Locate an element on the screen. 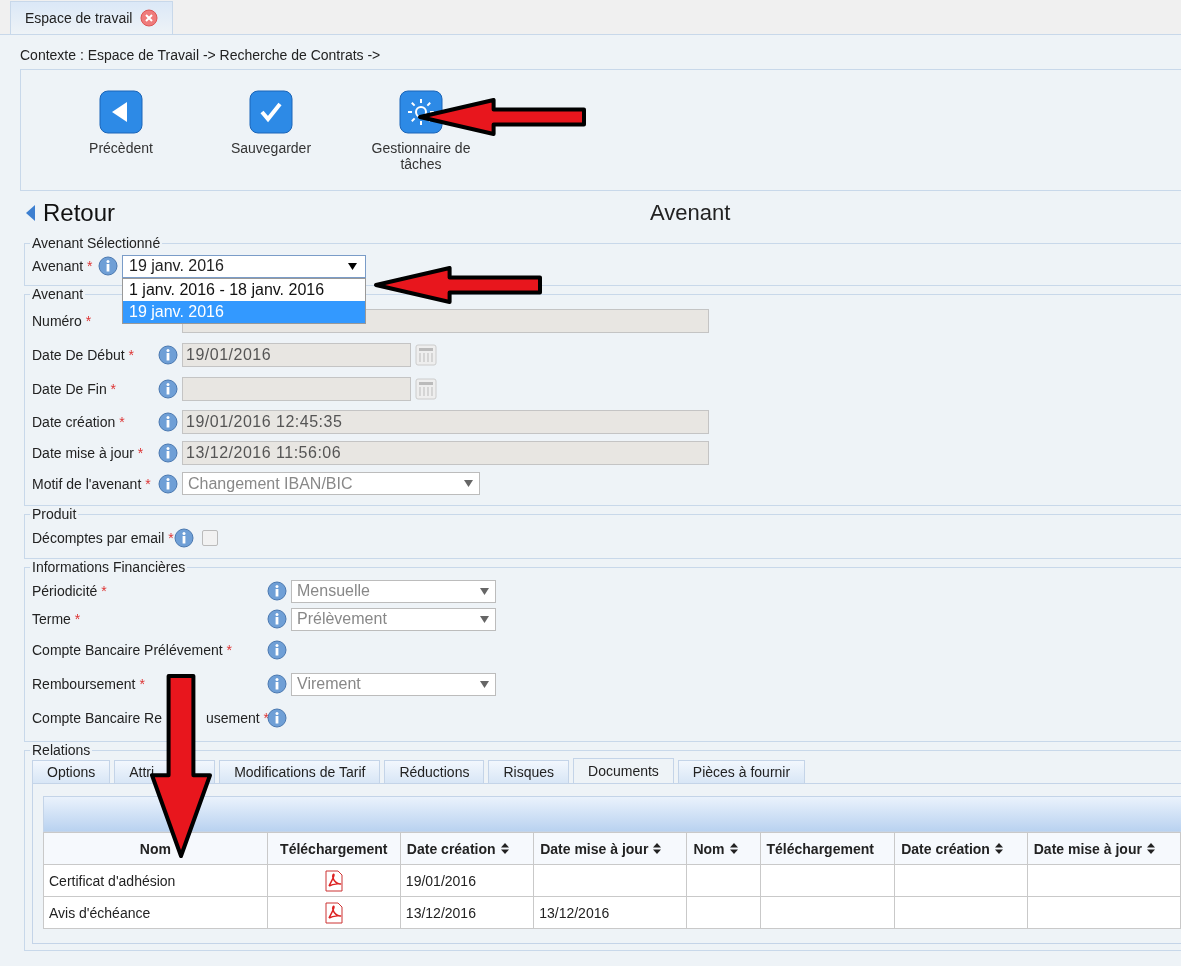  play-left-icon is located at coordinates (121, 112).